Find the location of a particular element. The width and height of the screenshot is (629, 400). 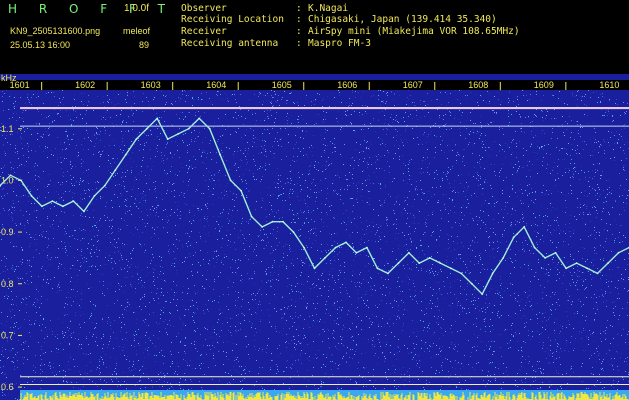

count-value: 89 is located at coordinates (144, 45).